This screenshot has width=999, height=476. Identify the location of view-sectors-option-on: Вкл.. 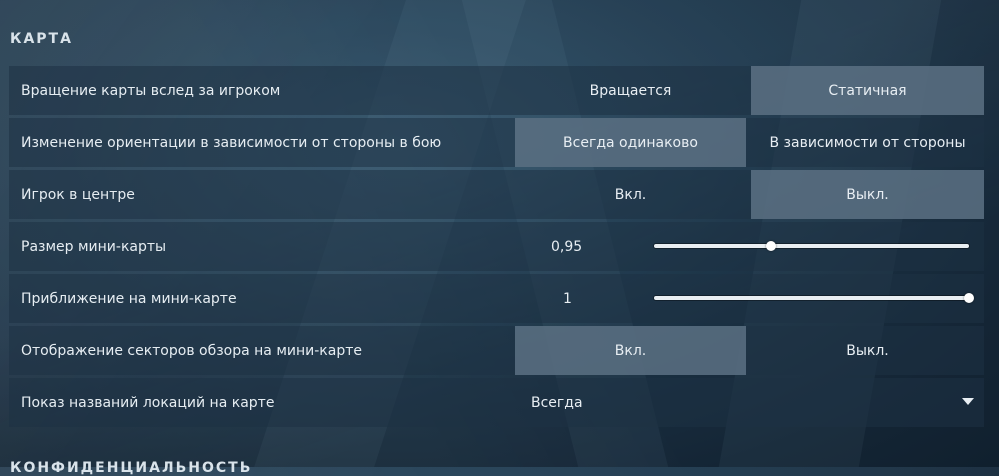
(630, 350).